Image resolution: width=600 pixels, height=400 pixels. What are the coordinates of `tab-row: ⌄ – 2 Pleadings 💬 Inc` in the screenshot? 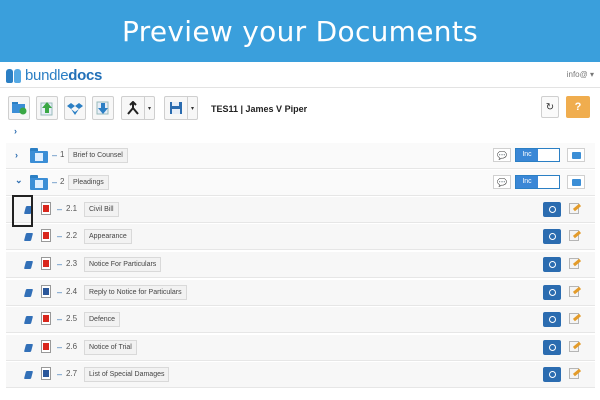 It's located at (300, 183).